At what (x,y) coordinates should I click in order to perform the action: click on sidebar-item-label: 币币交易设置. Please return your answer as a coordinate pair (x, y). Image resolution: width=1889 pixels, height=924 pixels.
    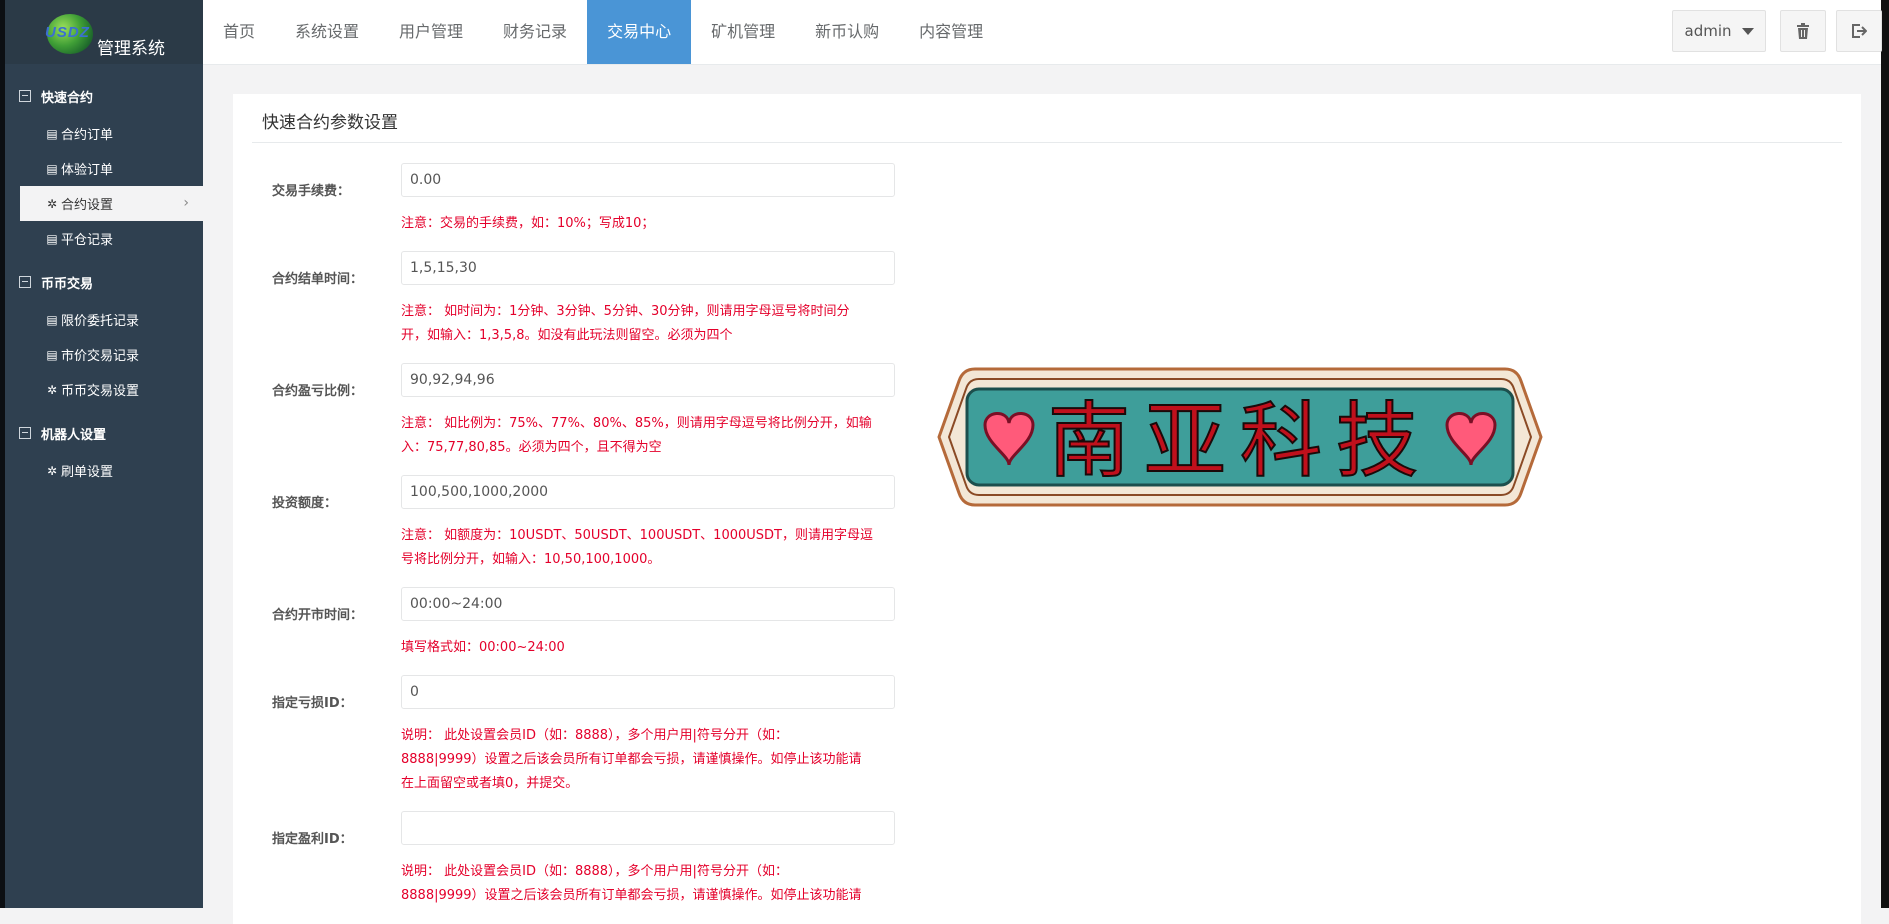
    Looking at the image, I should click on (100, 391).